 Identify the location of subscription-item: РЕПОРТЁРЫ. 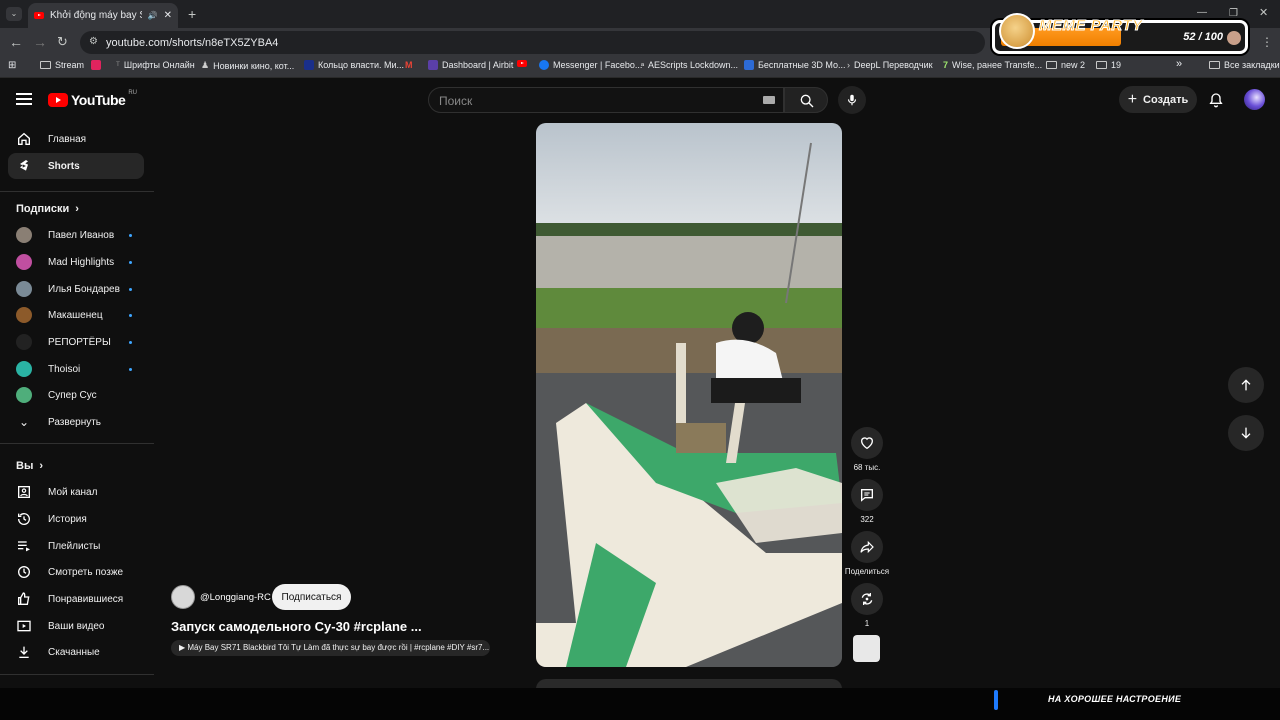
(76, 342).